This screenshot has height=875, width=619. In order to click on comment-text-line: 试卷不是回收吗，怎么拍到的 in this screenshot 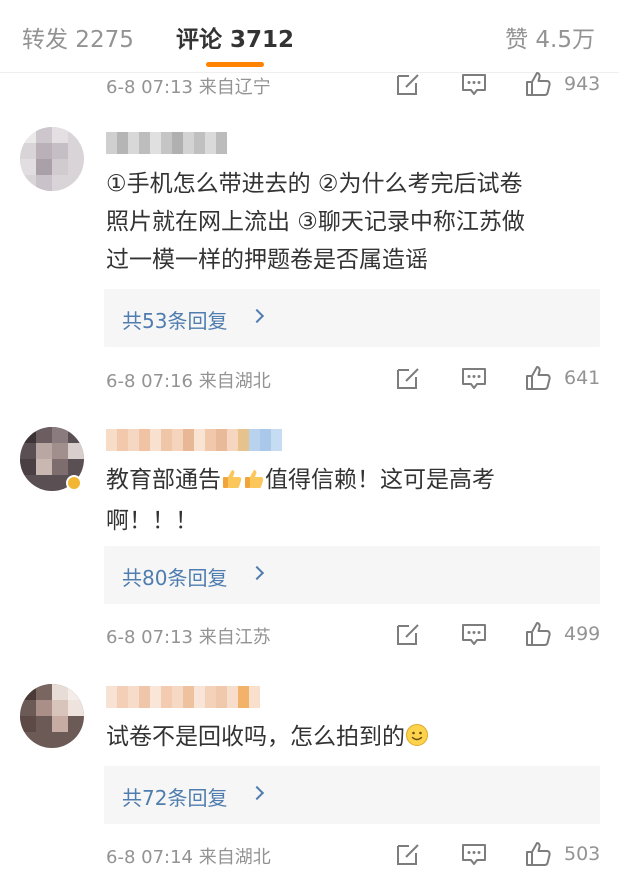, I will do `click(351, 738)`.